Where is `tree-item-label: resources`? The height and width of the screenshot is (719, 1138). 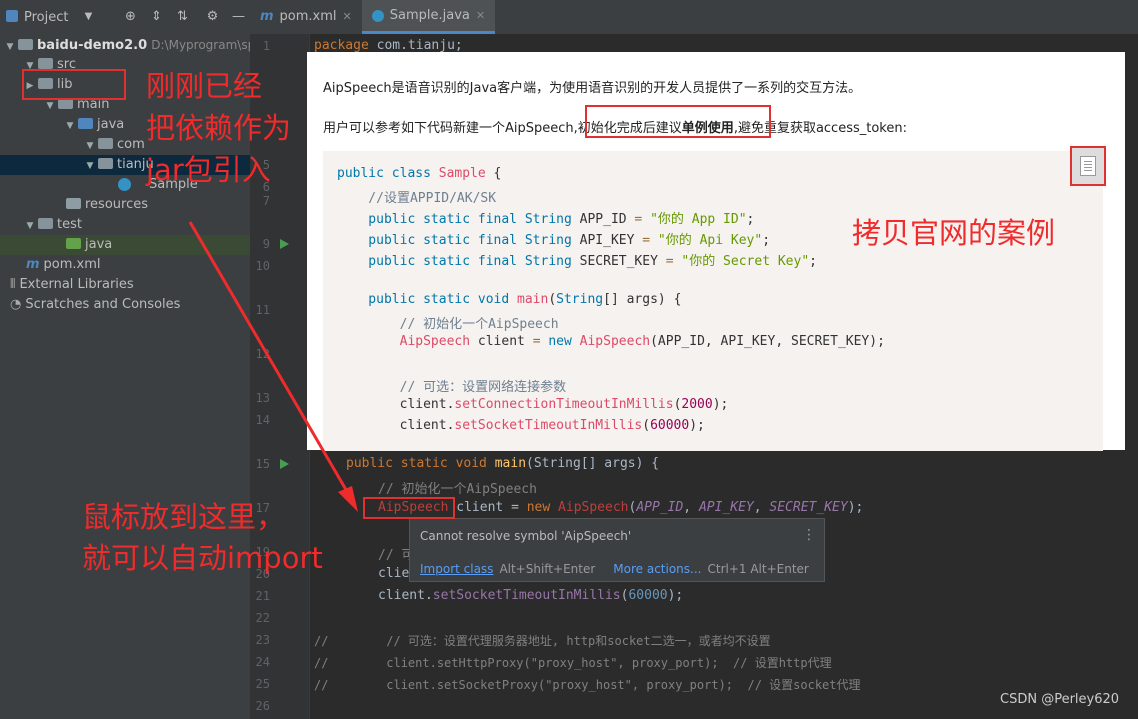
tree-item-label: resources is located at coordinates (117, 204).